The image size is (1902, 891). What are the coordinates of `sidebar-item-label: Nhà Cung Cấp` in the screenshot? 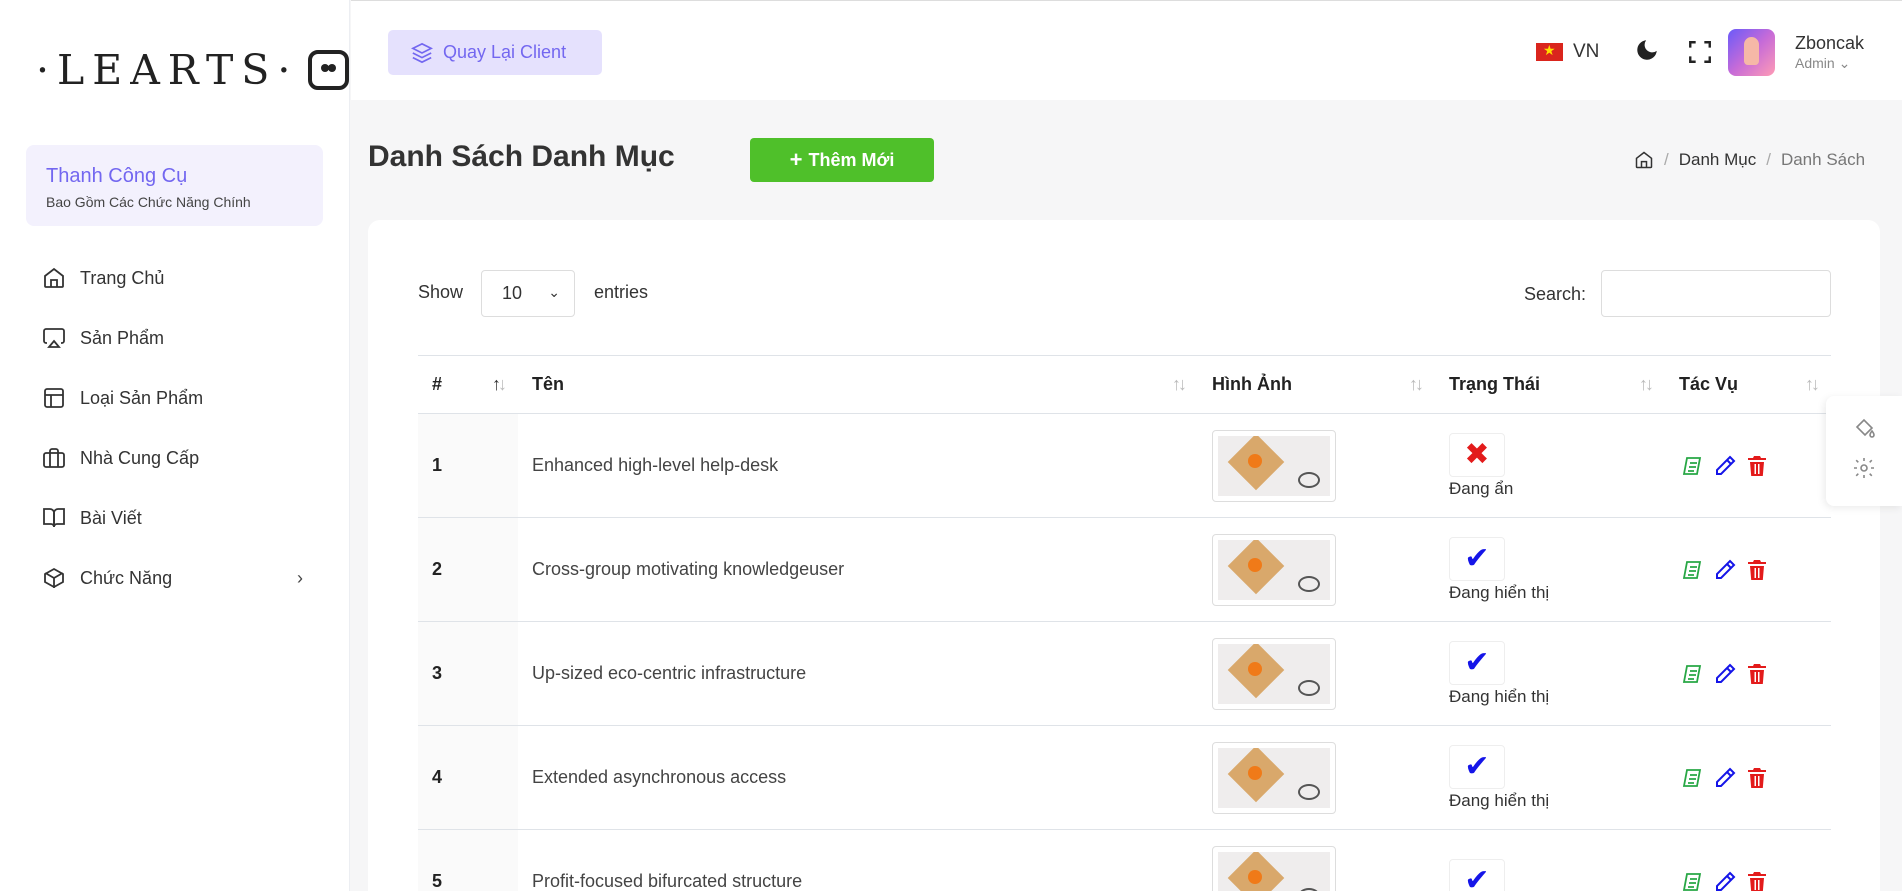 It's located at (140, 457).